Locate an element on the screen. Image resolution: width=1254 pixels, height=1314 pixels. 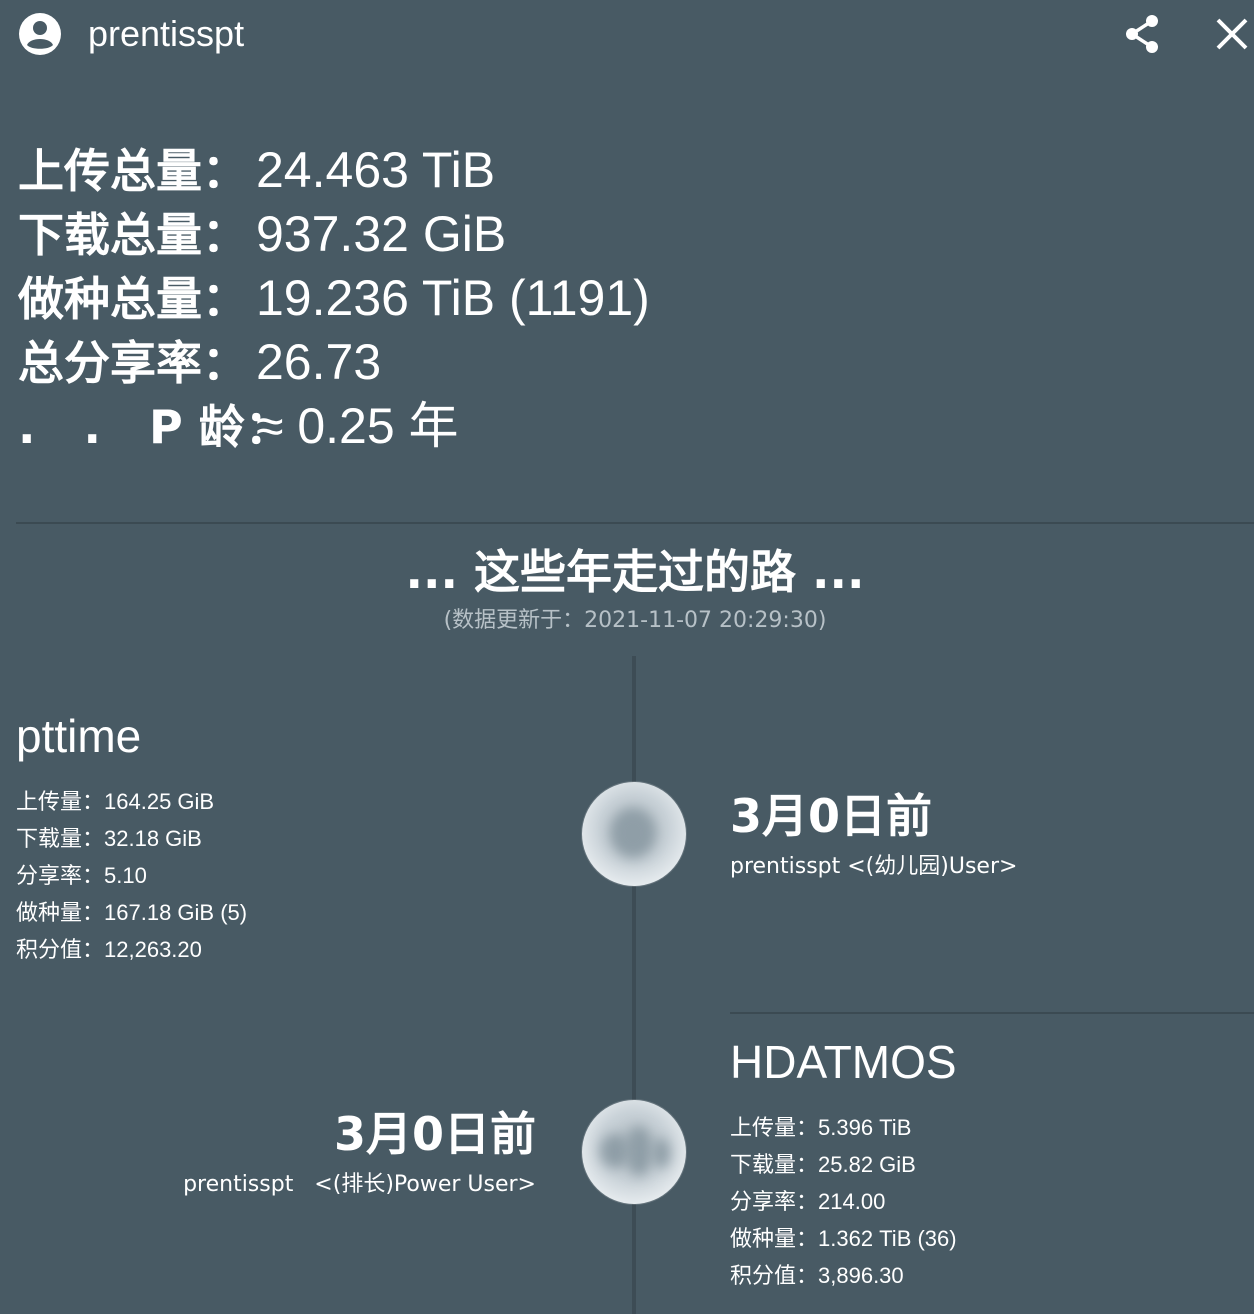
header-username: prentisspt is located at coordinates (166, 33).